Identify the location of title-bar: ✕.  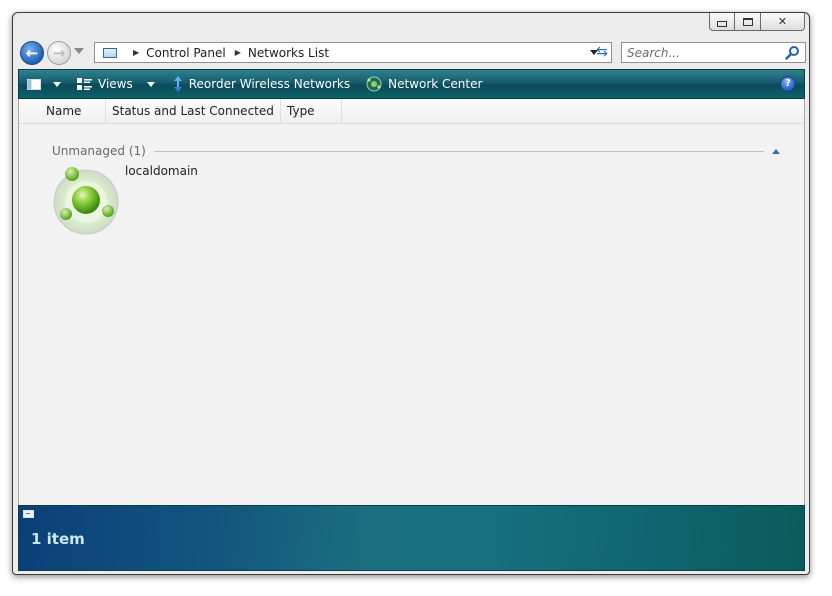
(411, 27).